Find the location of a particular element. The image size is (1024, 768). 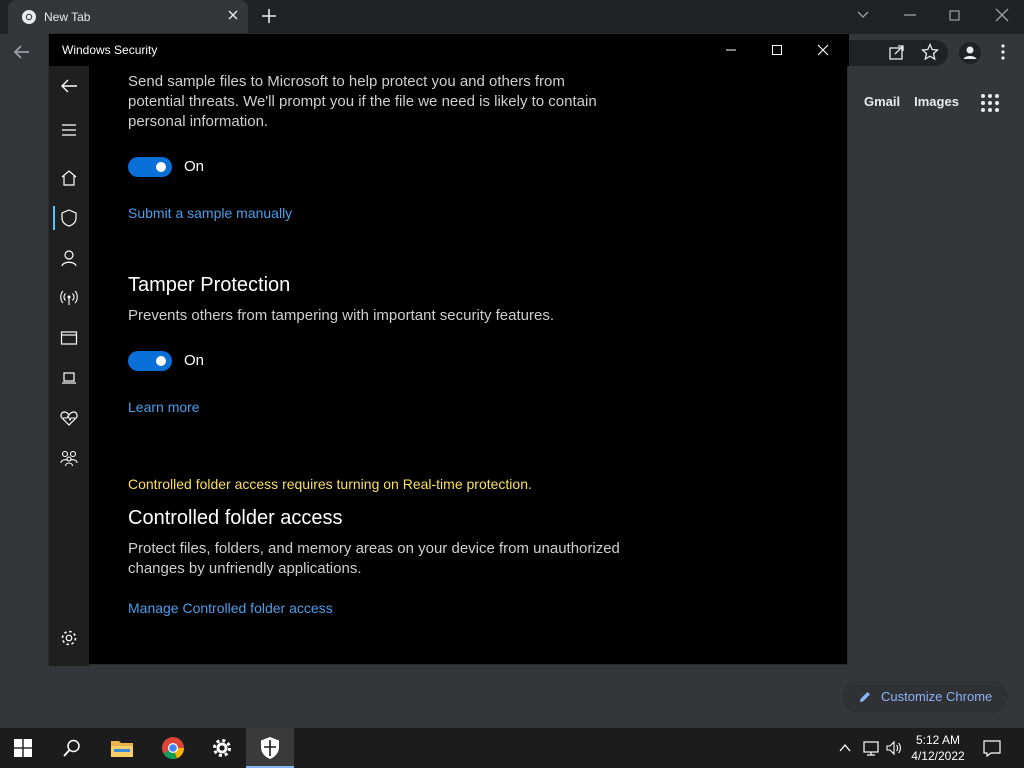

account-icon is located at coordinates (69, 258).